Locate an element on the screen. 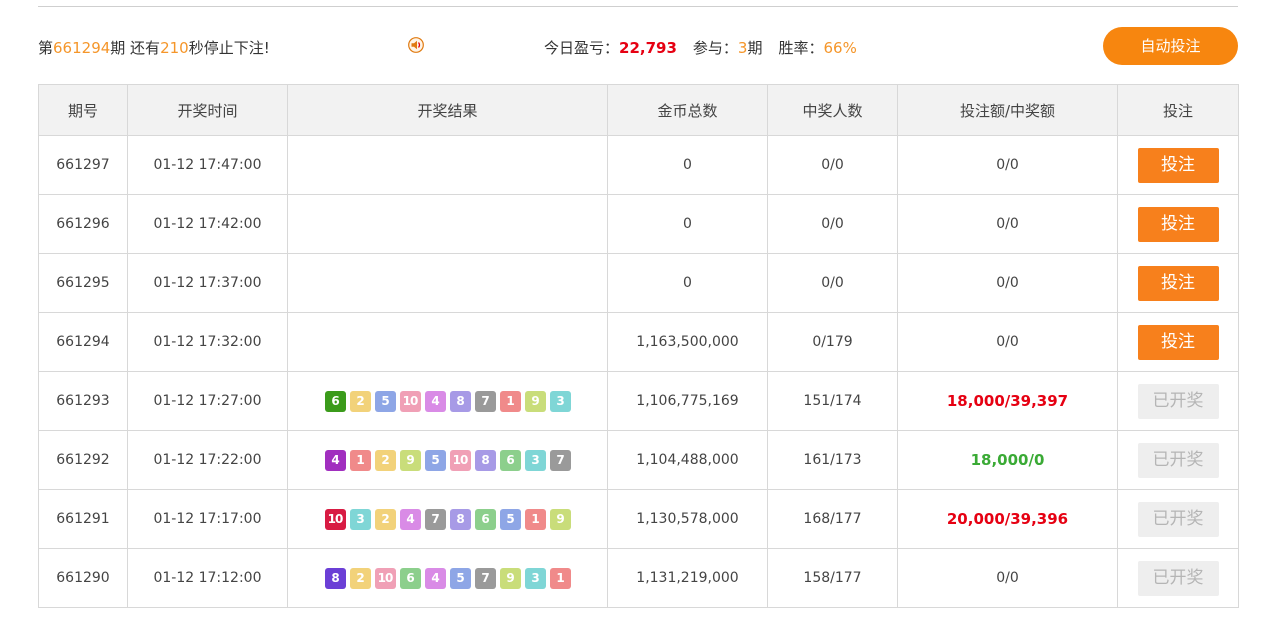 This screenshot has width=1278, height=618. header-draw-result: 开奖结果 is located at coordinates (447, 110).